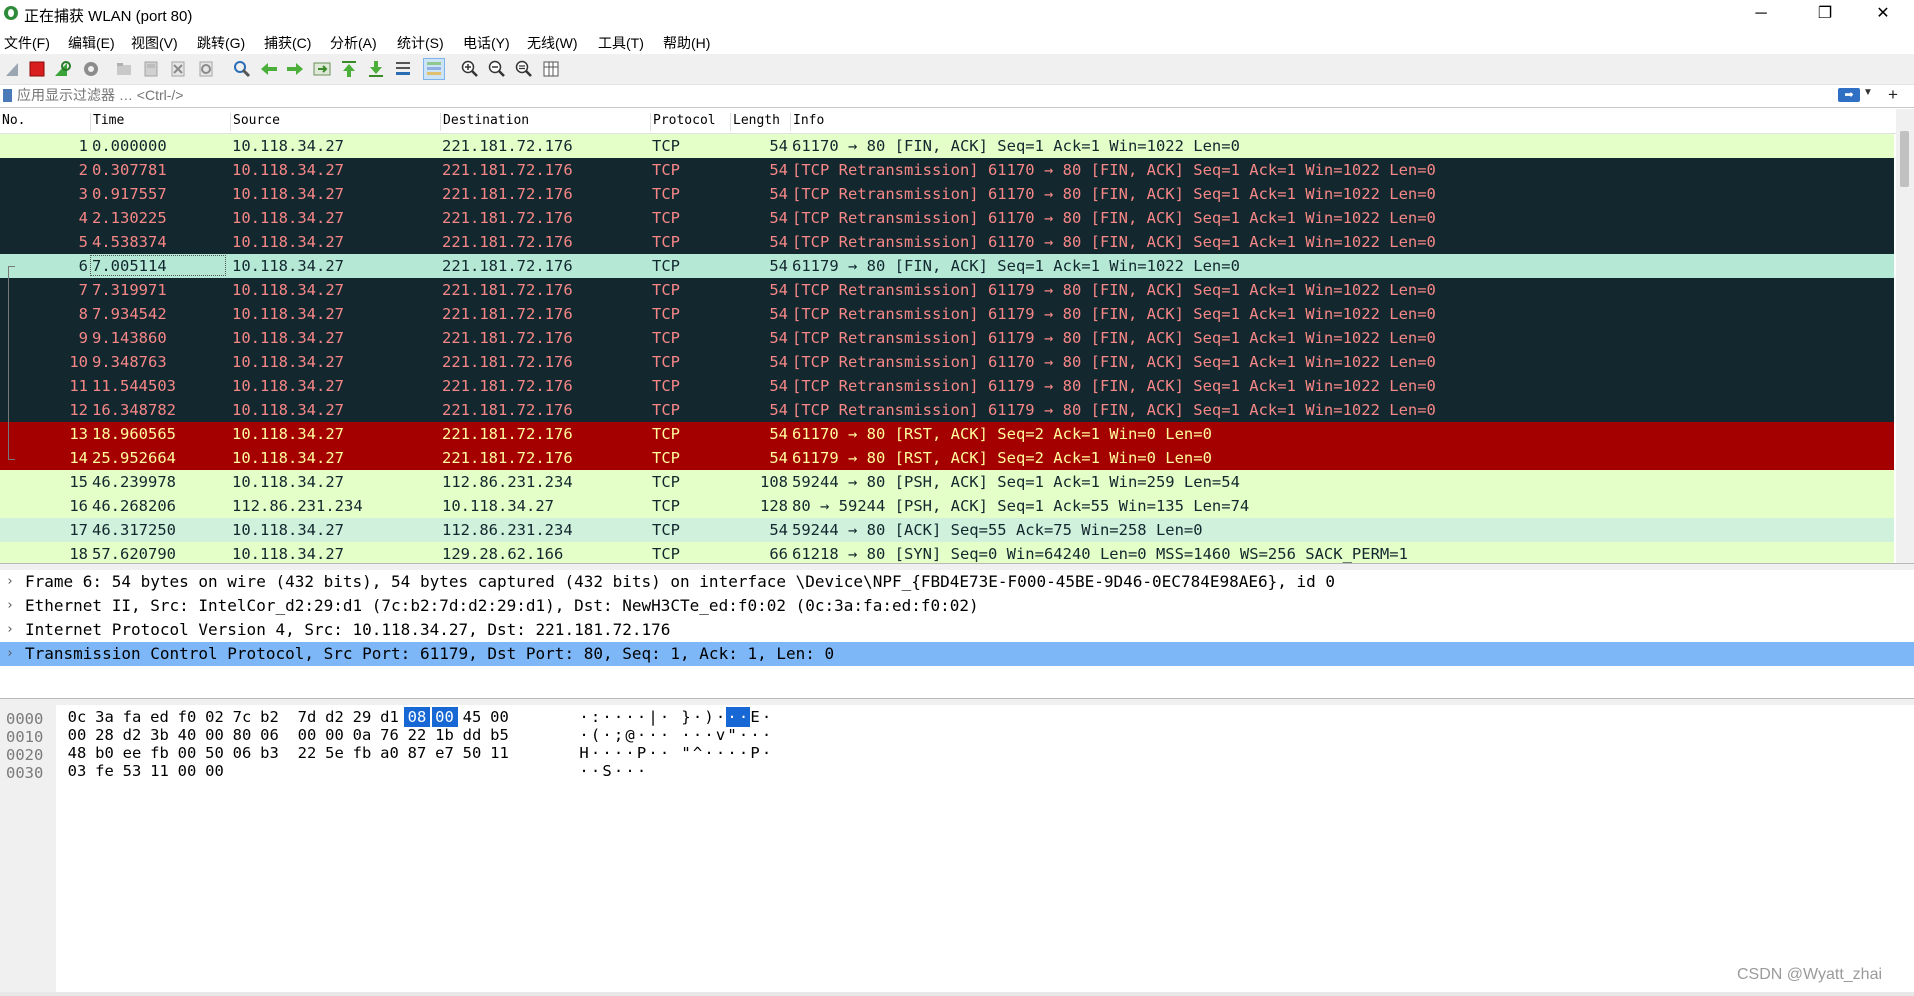 The image size is (1914, 996). What do you see at coordinates (349, 69) in the screenshot?
I see `go-first-icon` at bounding box center [349, 69].